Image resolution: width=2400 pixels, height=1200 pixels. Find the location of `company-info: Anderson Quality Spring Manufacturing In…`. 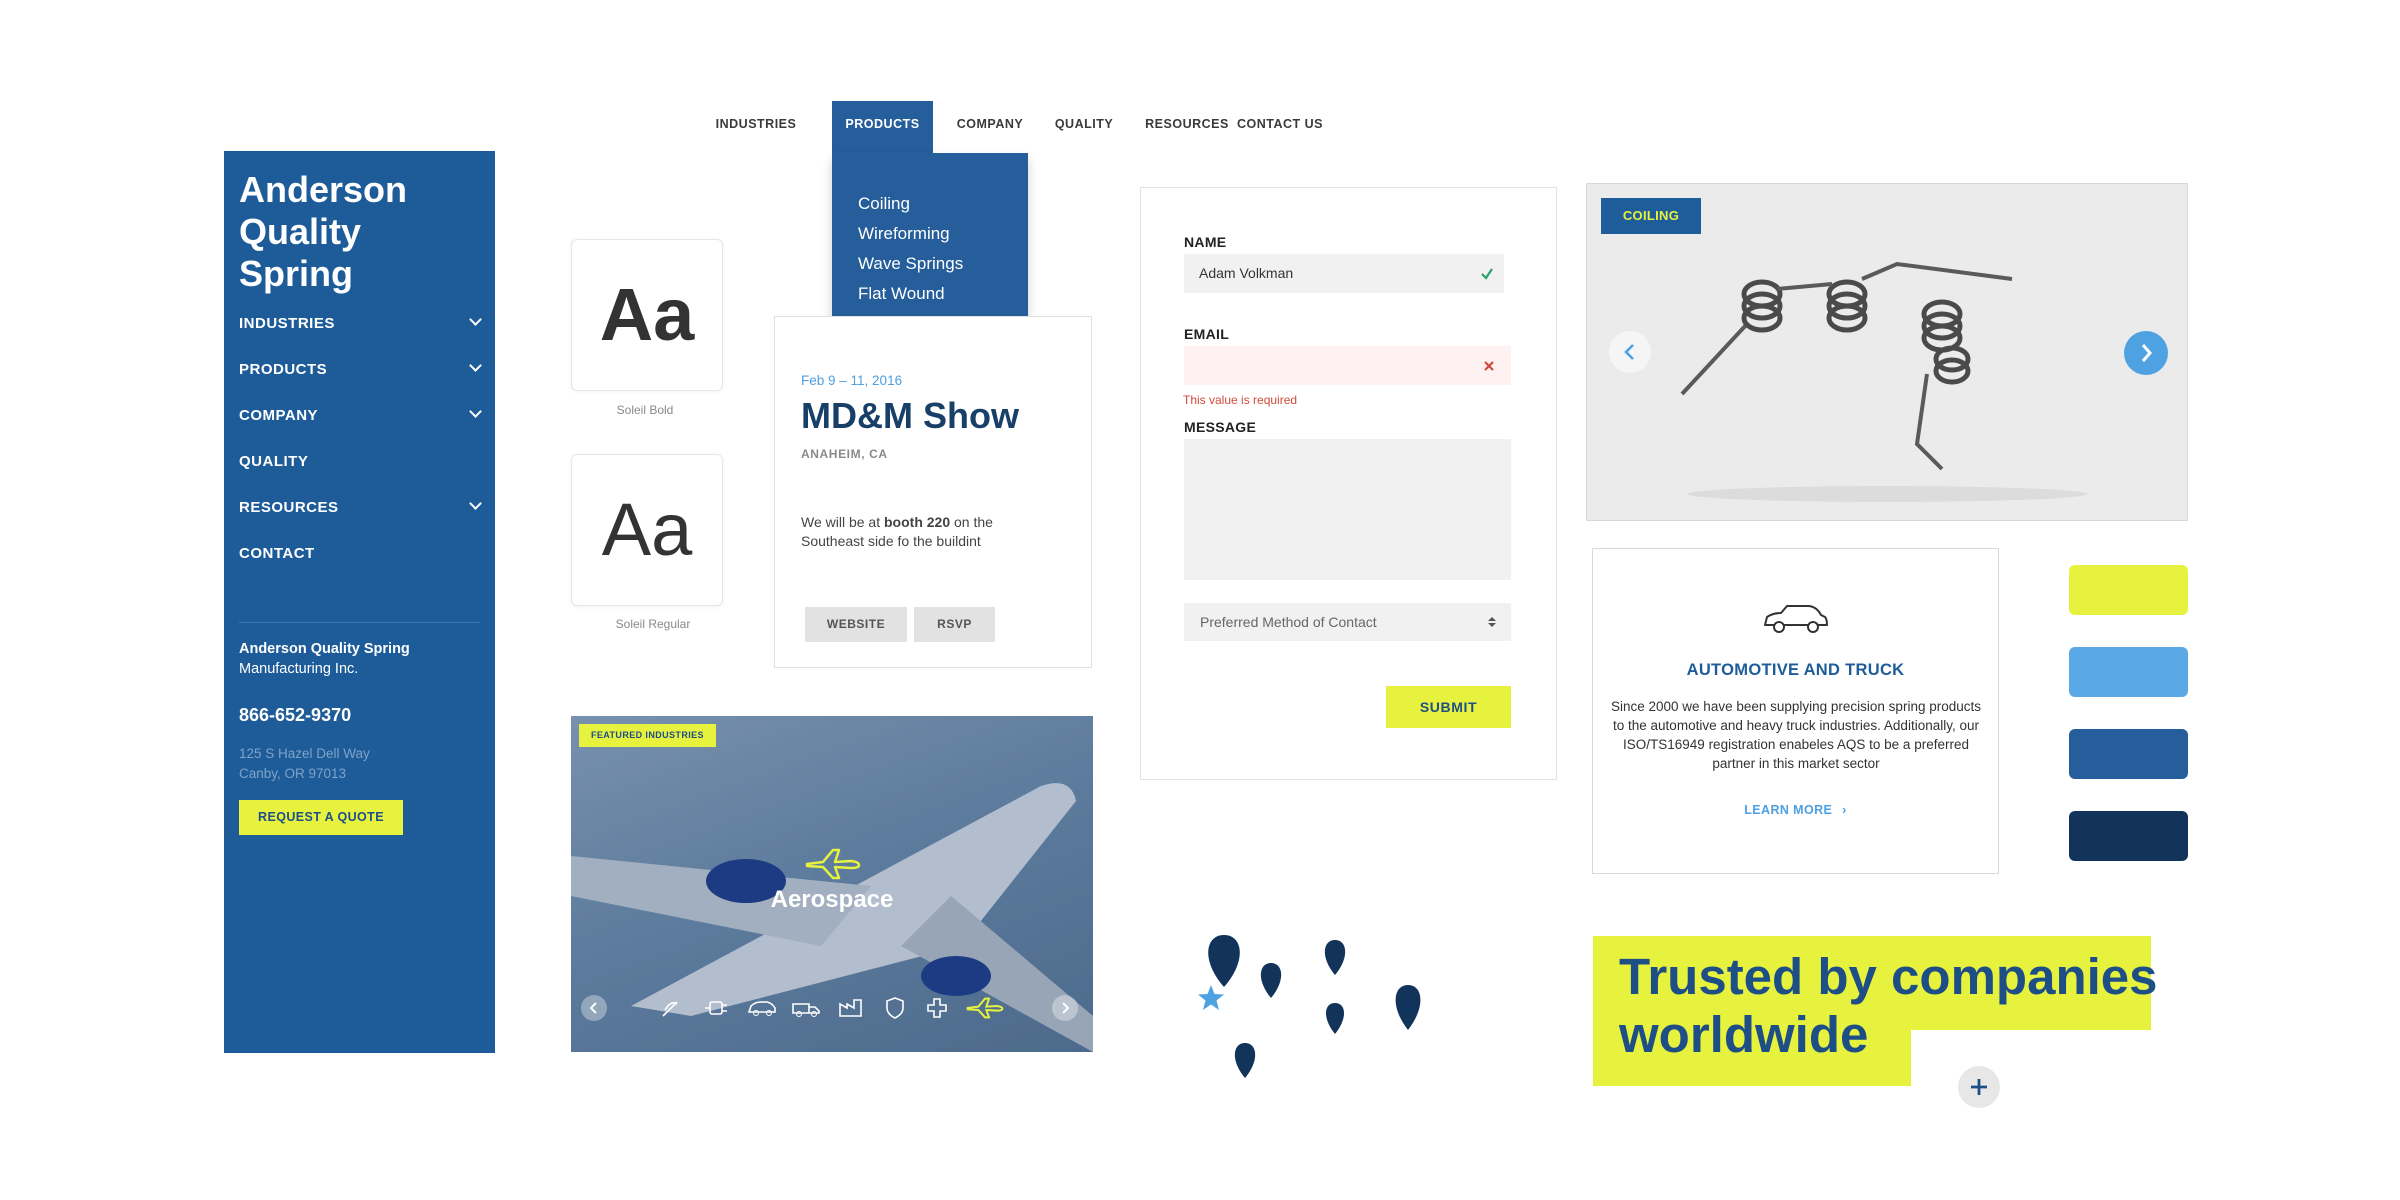

company-info: Anderson Quality Spring Manufacturing In… is located at coordinates (324, 659).